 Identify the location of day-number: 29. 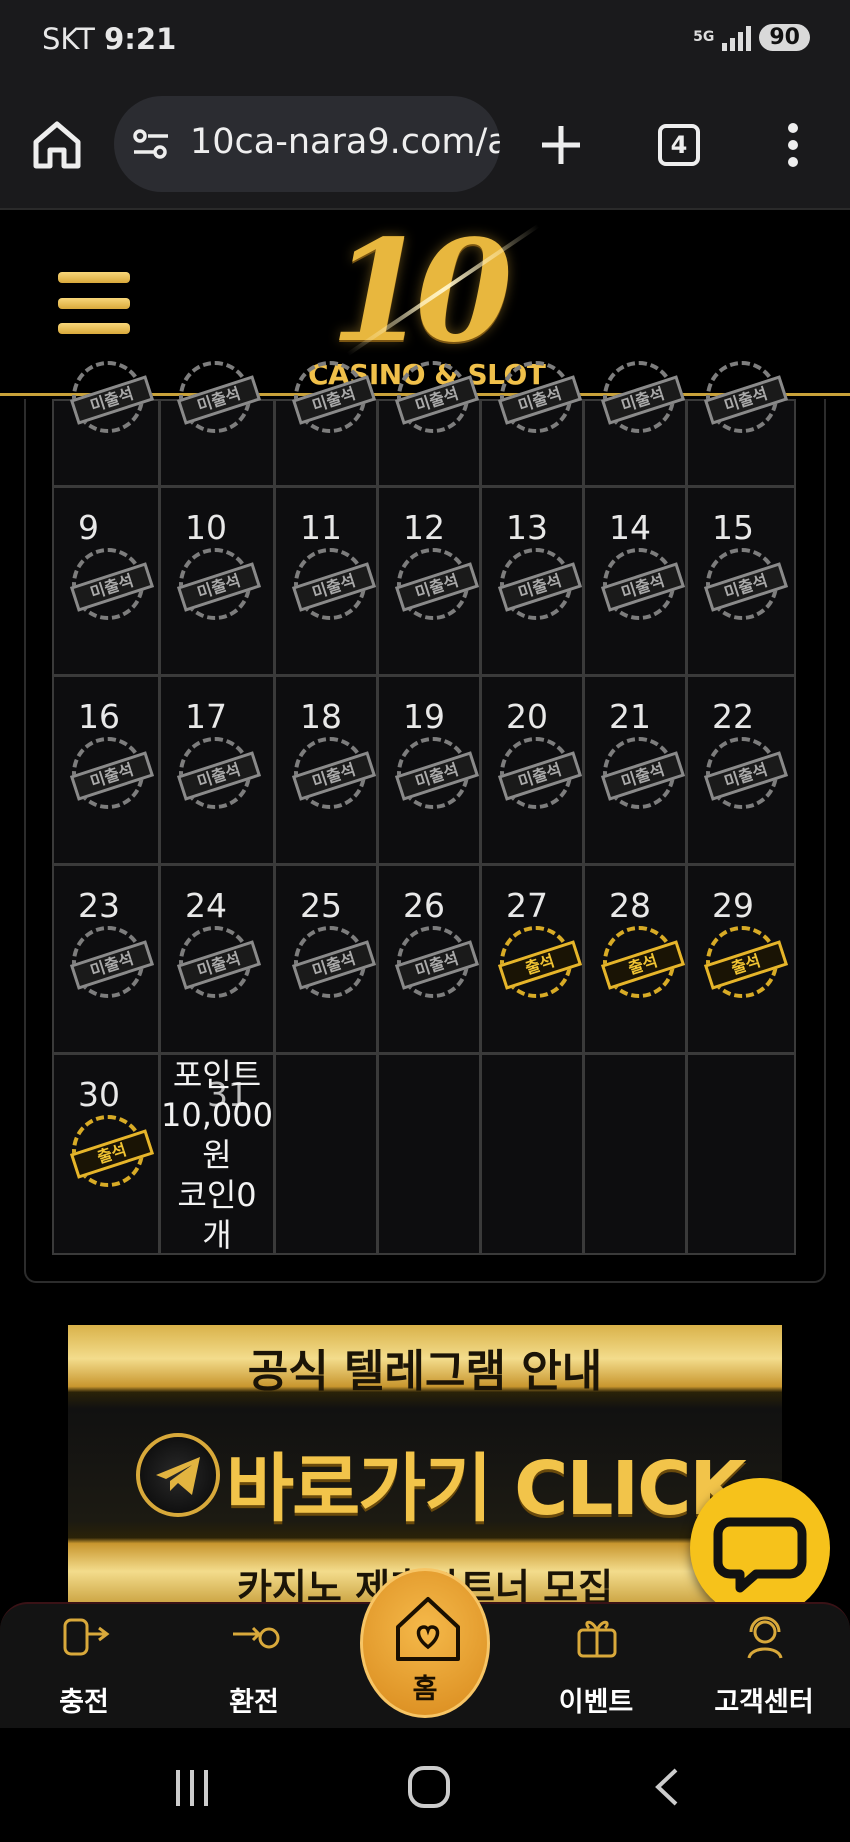
(733, 905).